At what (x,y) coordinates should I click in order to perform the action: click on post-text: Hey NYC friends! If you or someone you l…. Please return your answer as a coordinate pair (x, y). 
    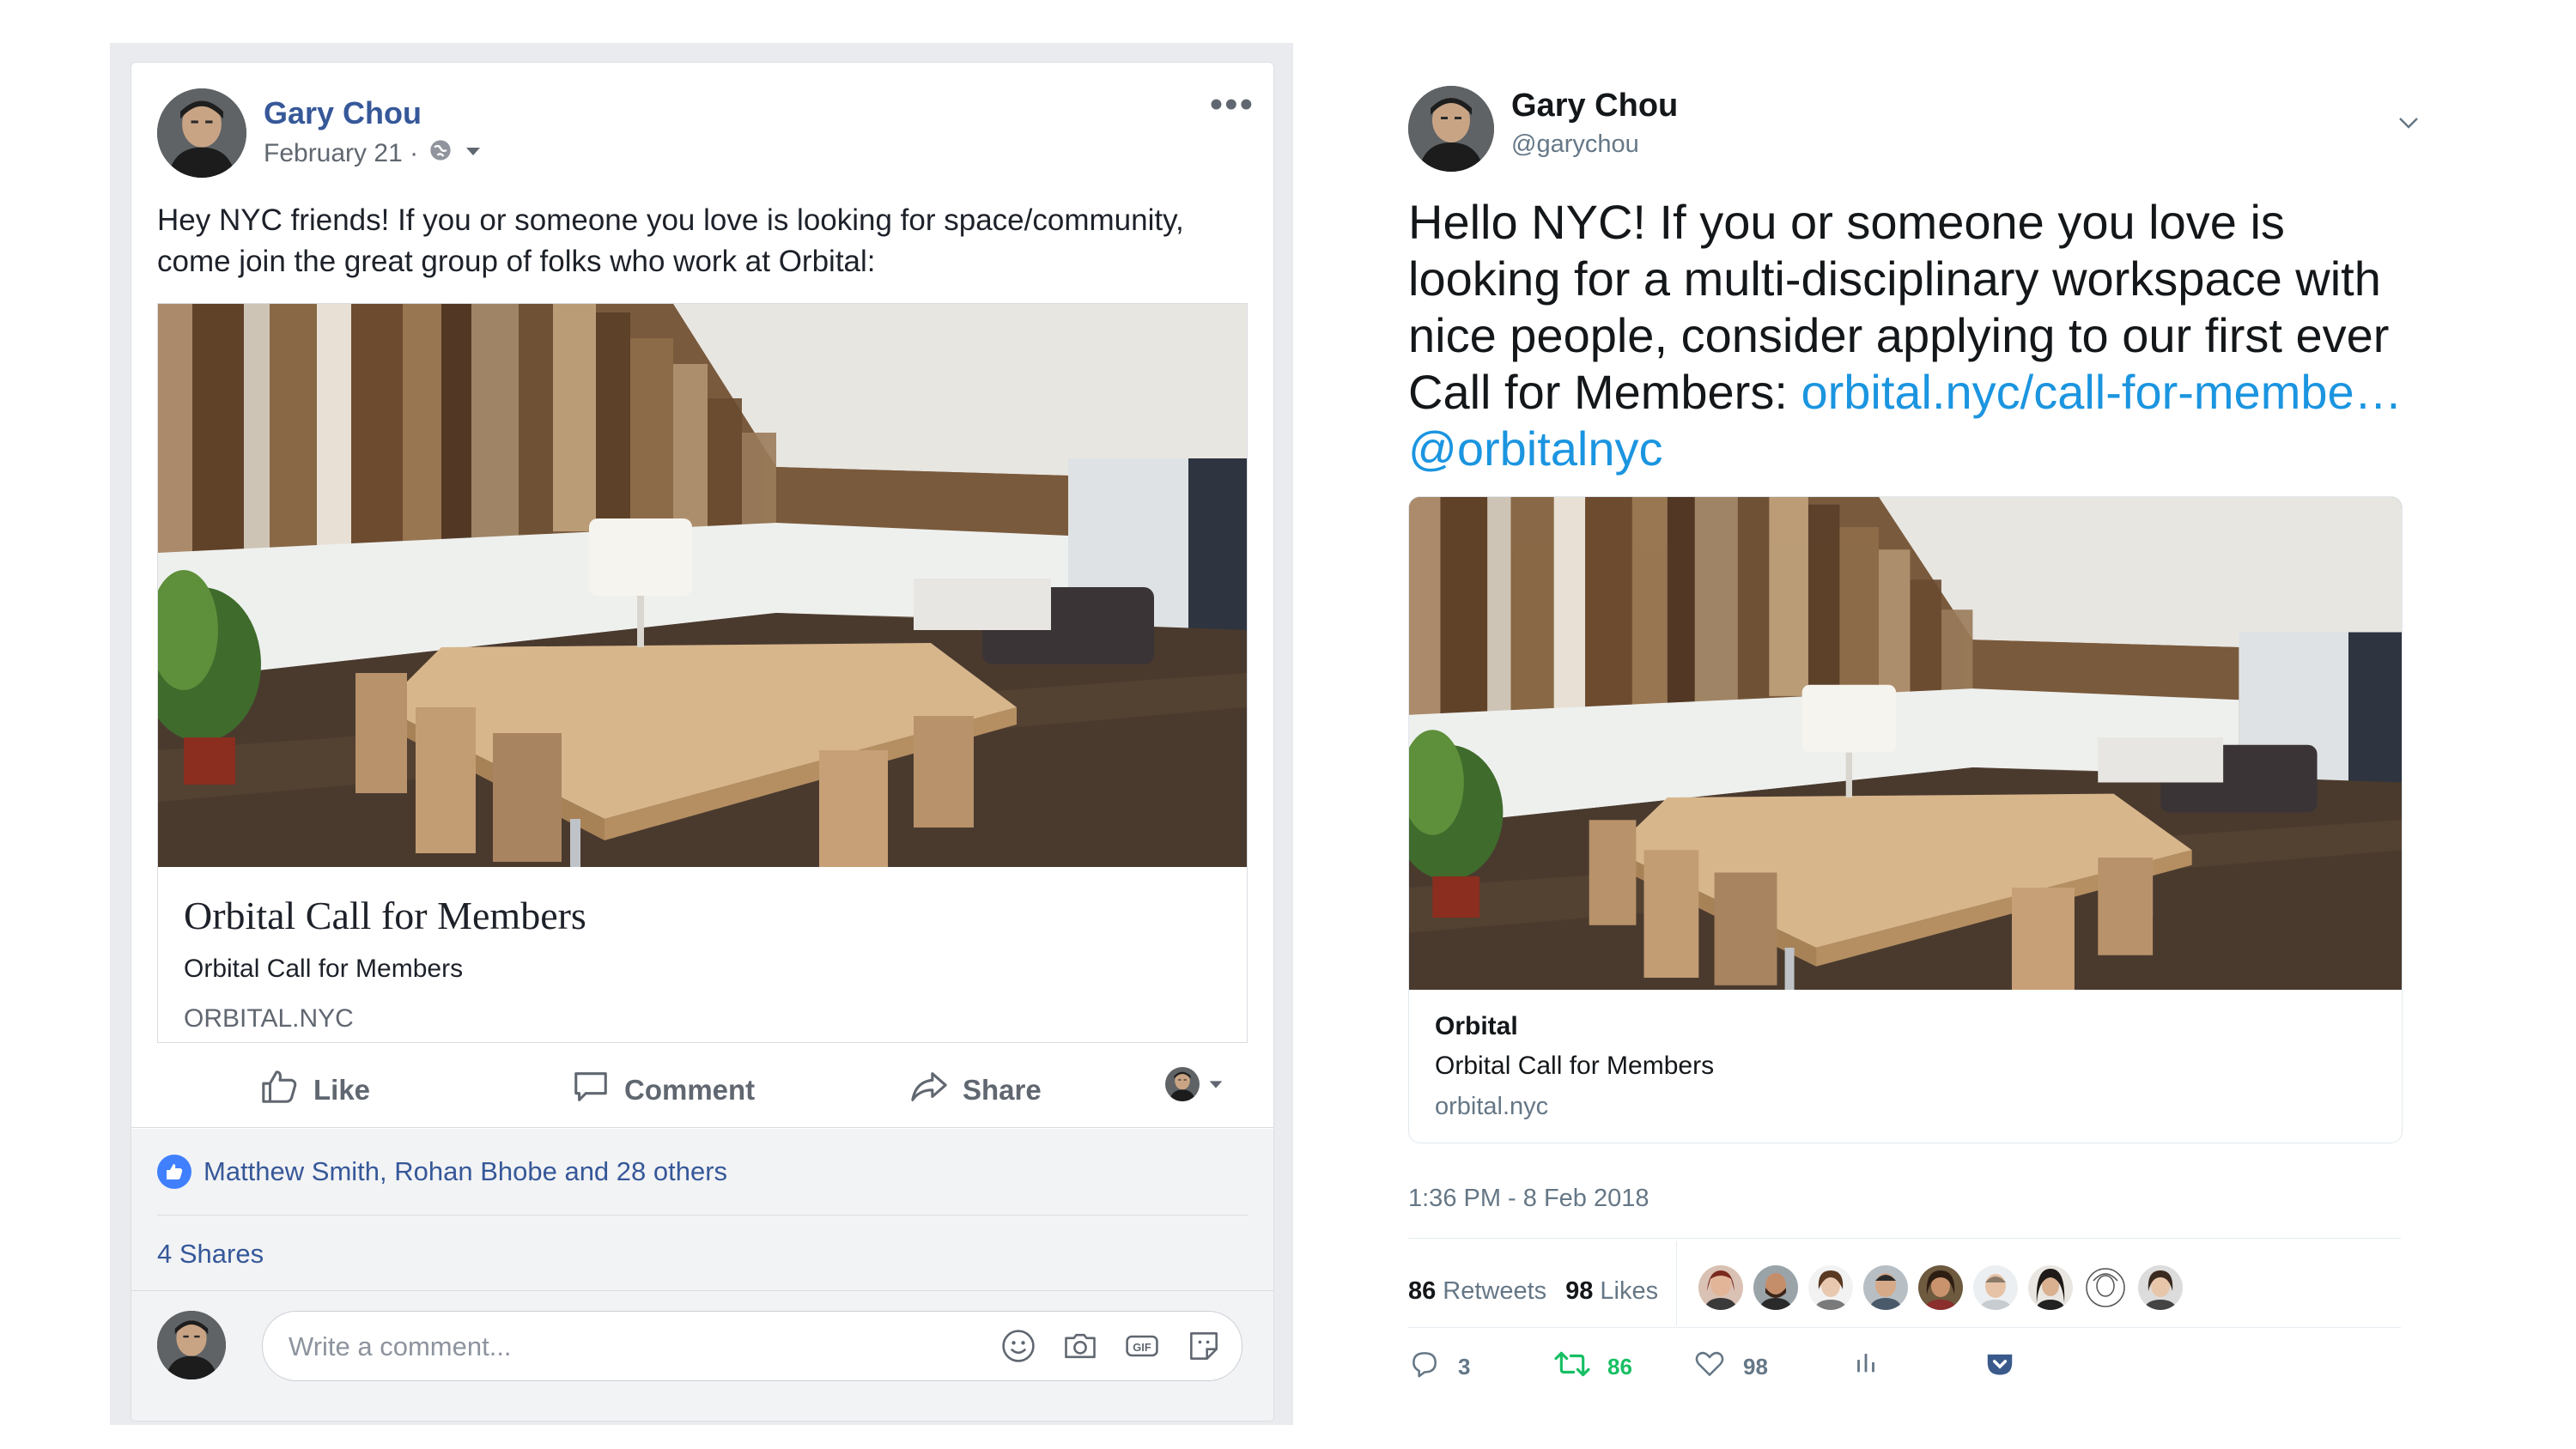
    Looking at the image, I should click on (671, 240).